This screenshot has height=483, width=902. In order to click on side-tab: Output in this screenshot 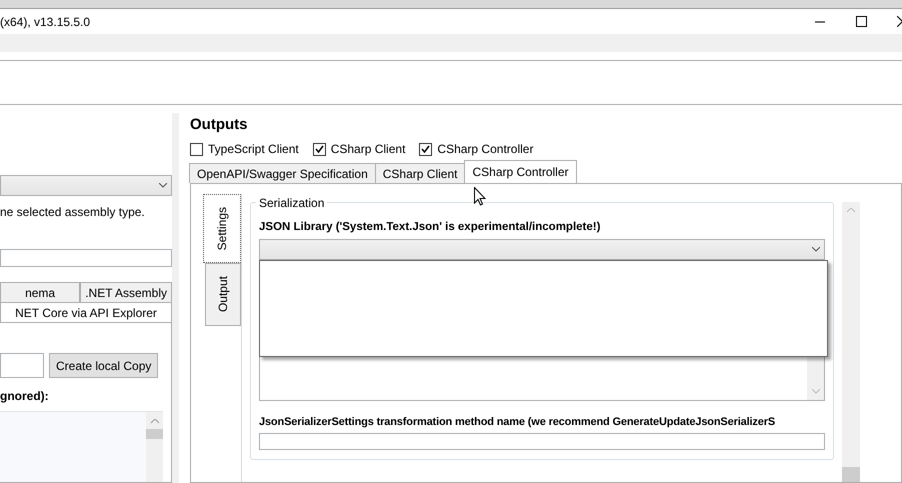, I will do `click(223, 294)`.